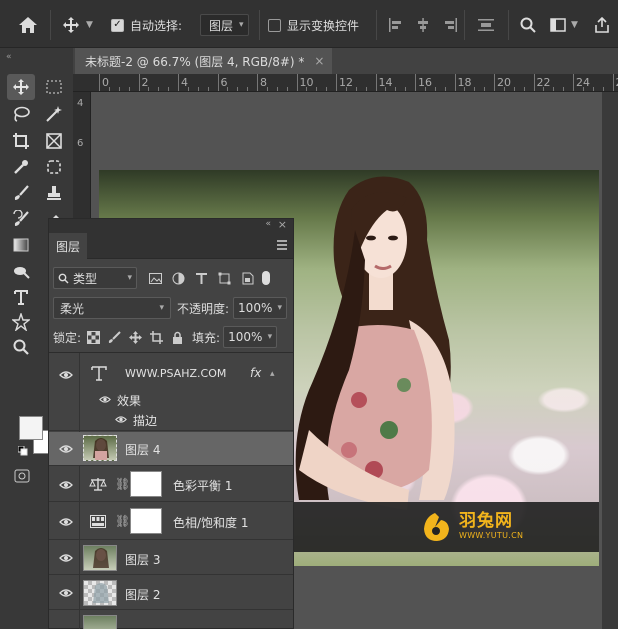 The image size is (618, 629). What do you see at coordinates (171, 420) in the screenshot?
I see `layer-effect-stroke-row: 描边` at bounding box center [171, 420].